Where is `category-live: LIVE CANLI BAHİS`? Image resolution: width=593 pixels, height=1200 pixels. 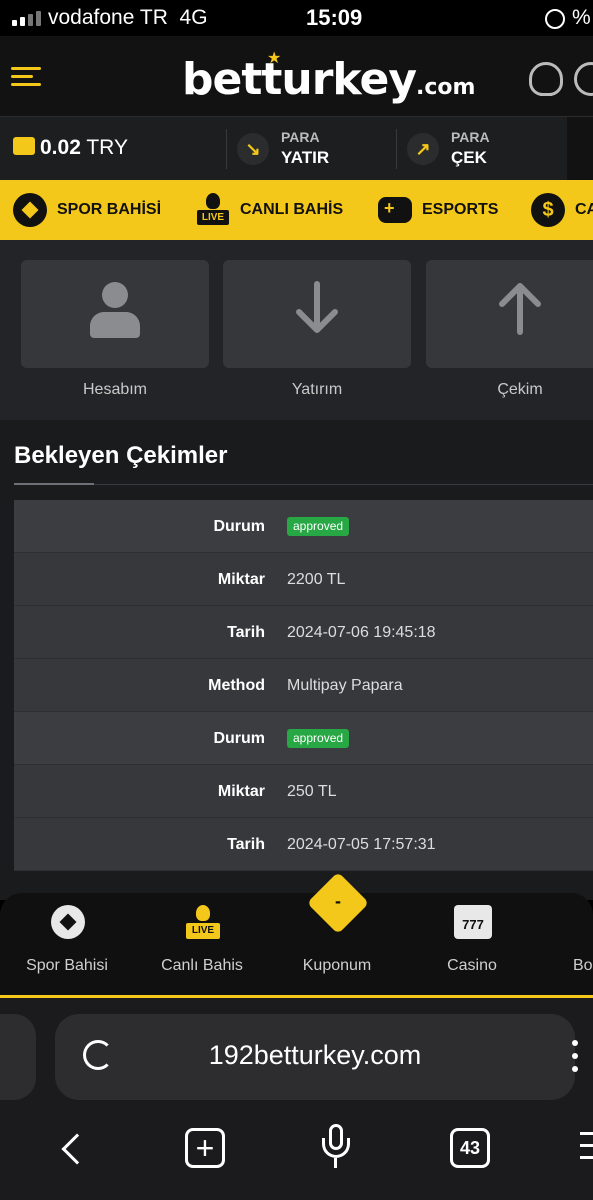 category-live: LIVE CANLI BAHİS is located at coordinates (269, 210).